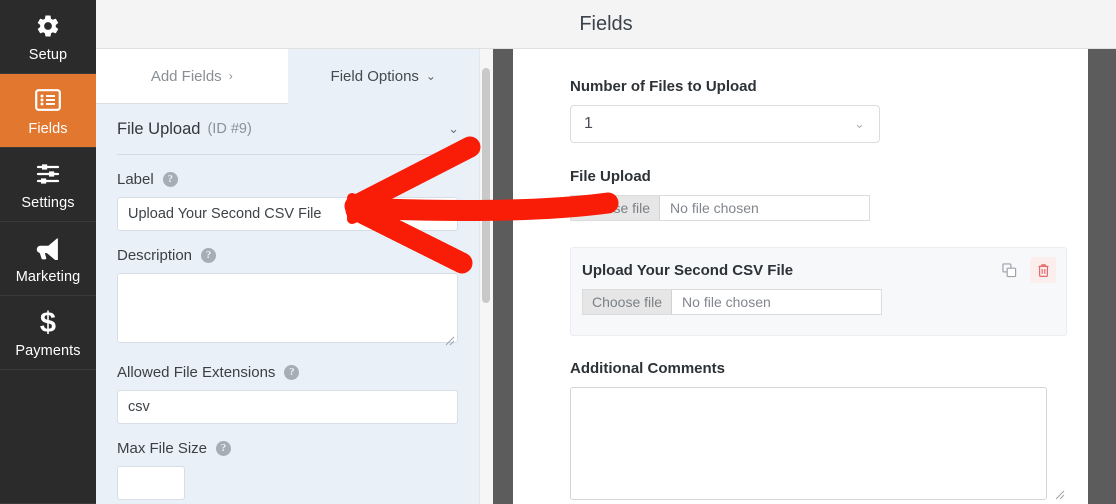 The height and width of the screenshot is (504, 1116). Describe the element at coordinates (162, 448) in the screenshot. I see `max-file-size-label-text: Max File Size` at that location.